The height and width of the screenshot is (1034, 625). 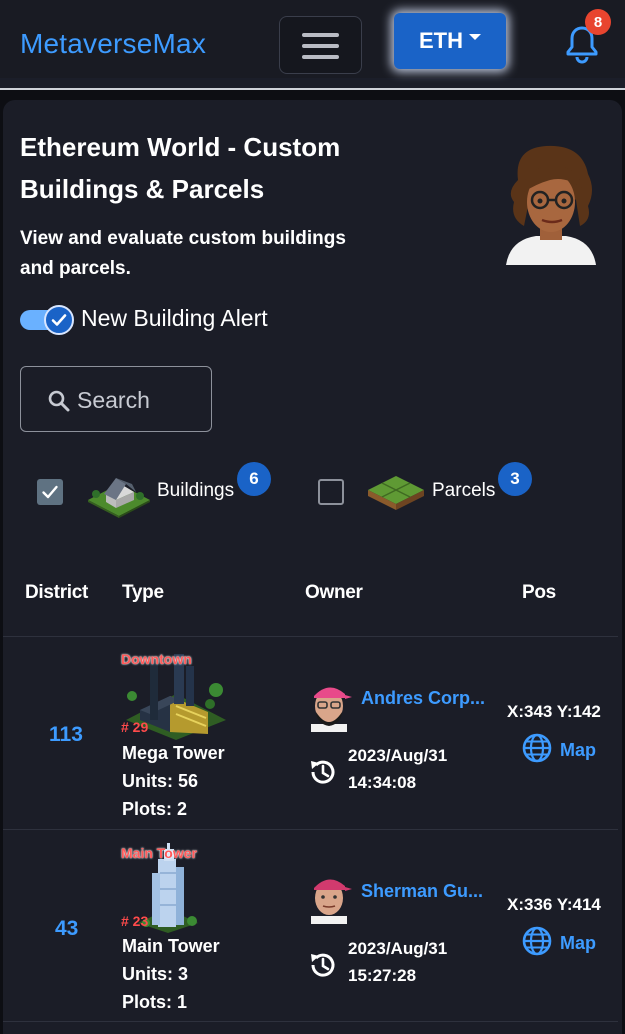 What do you see at coordinates (143, 593) in the screenshot?
I see `column-header-type: Type` at bounding box center [143, 593].